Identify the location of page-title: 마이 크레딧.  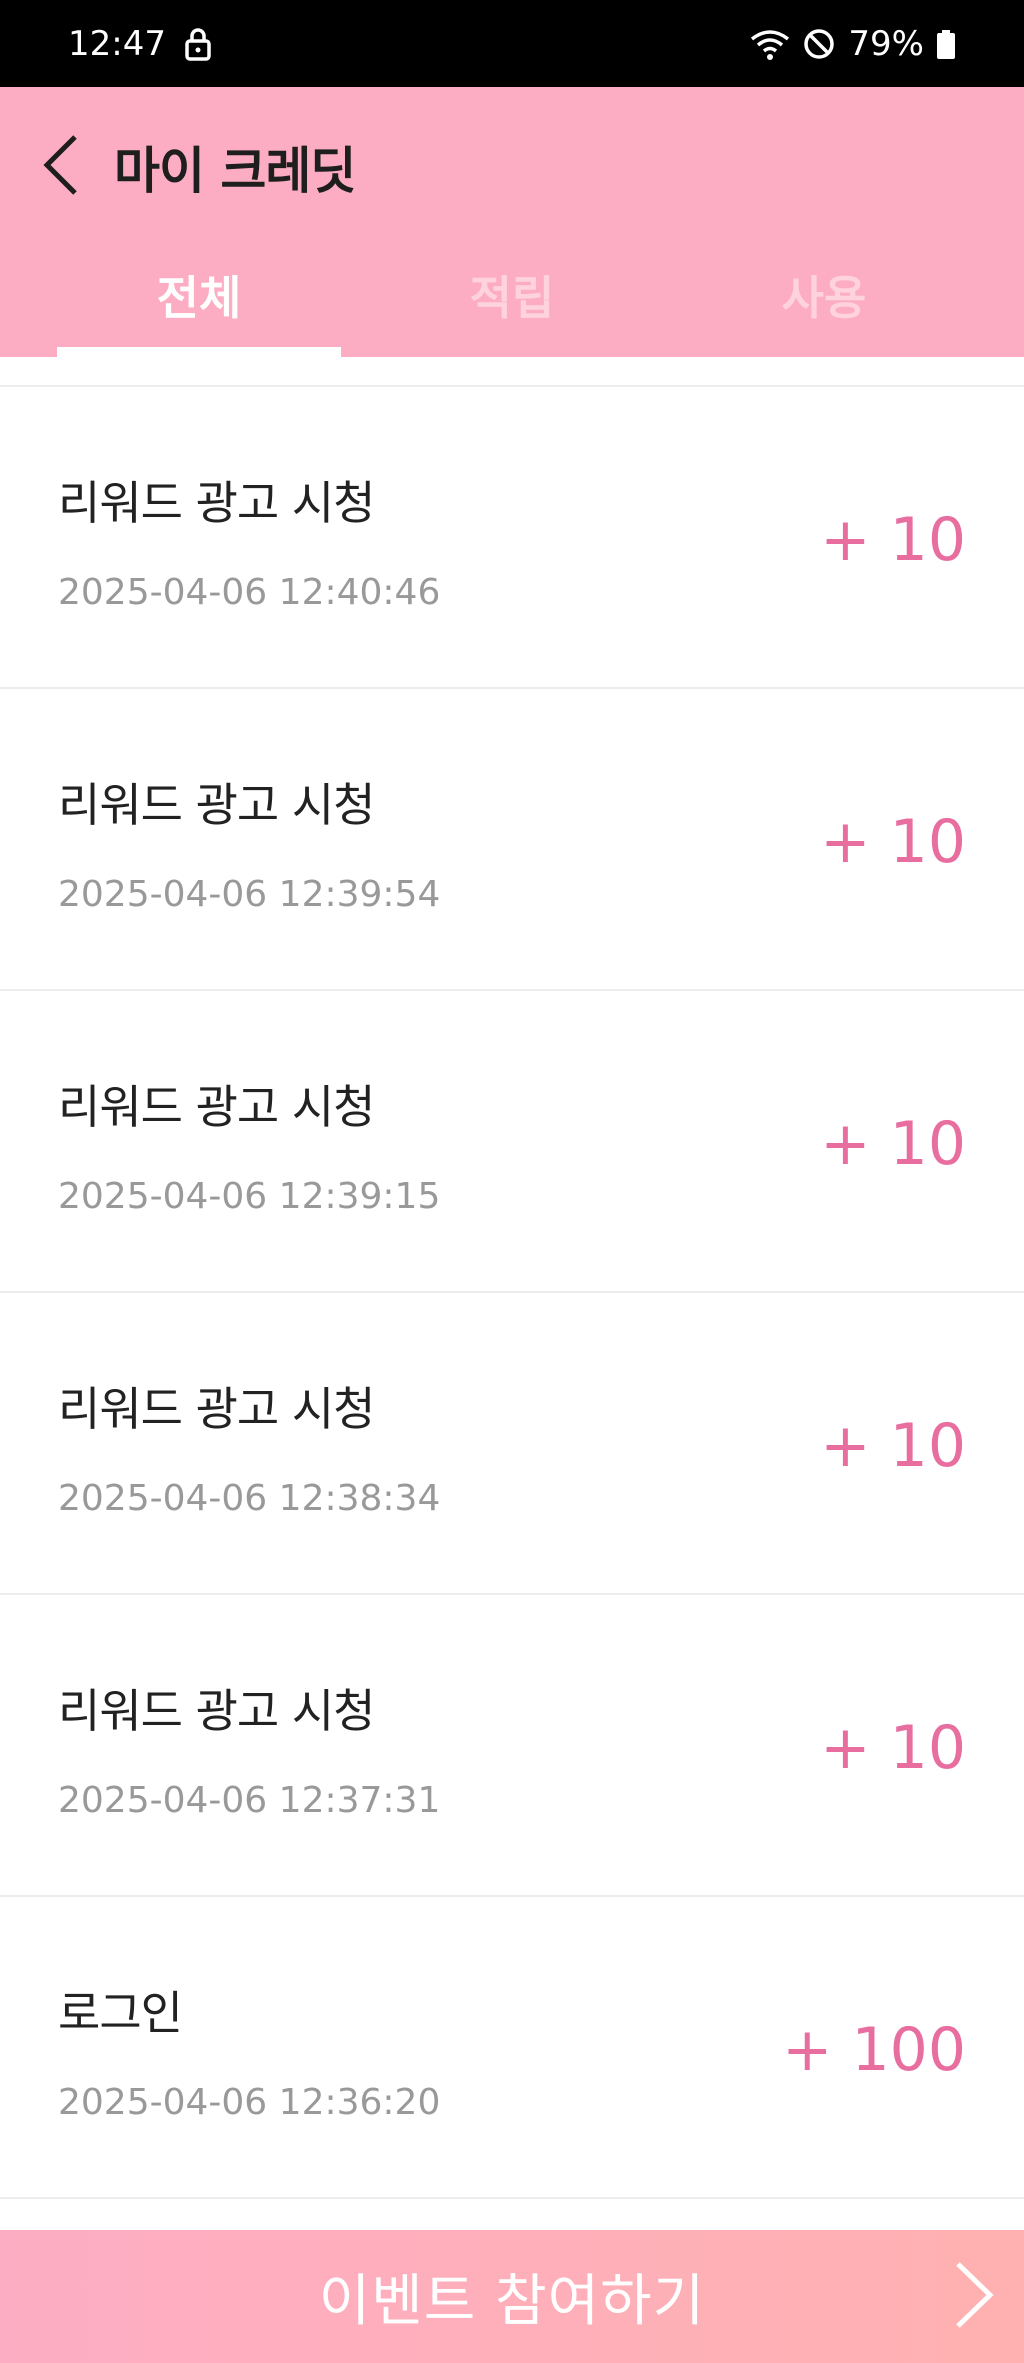
(235, 171).